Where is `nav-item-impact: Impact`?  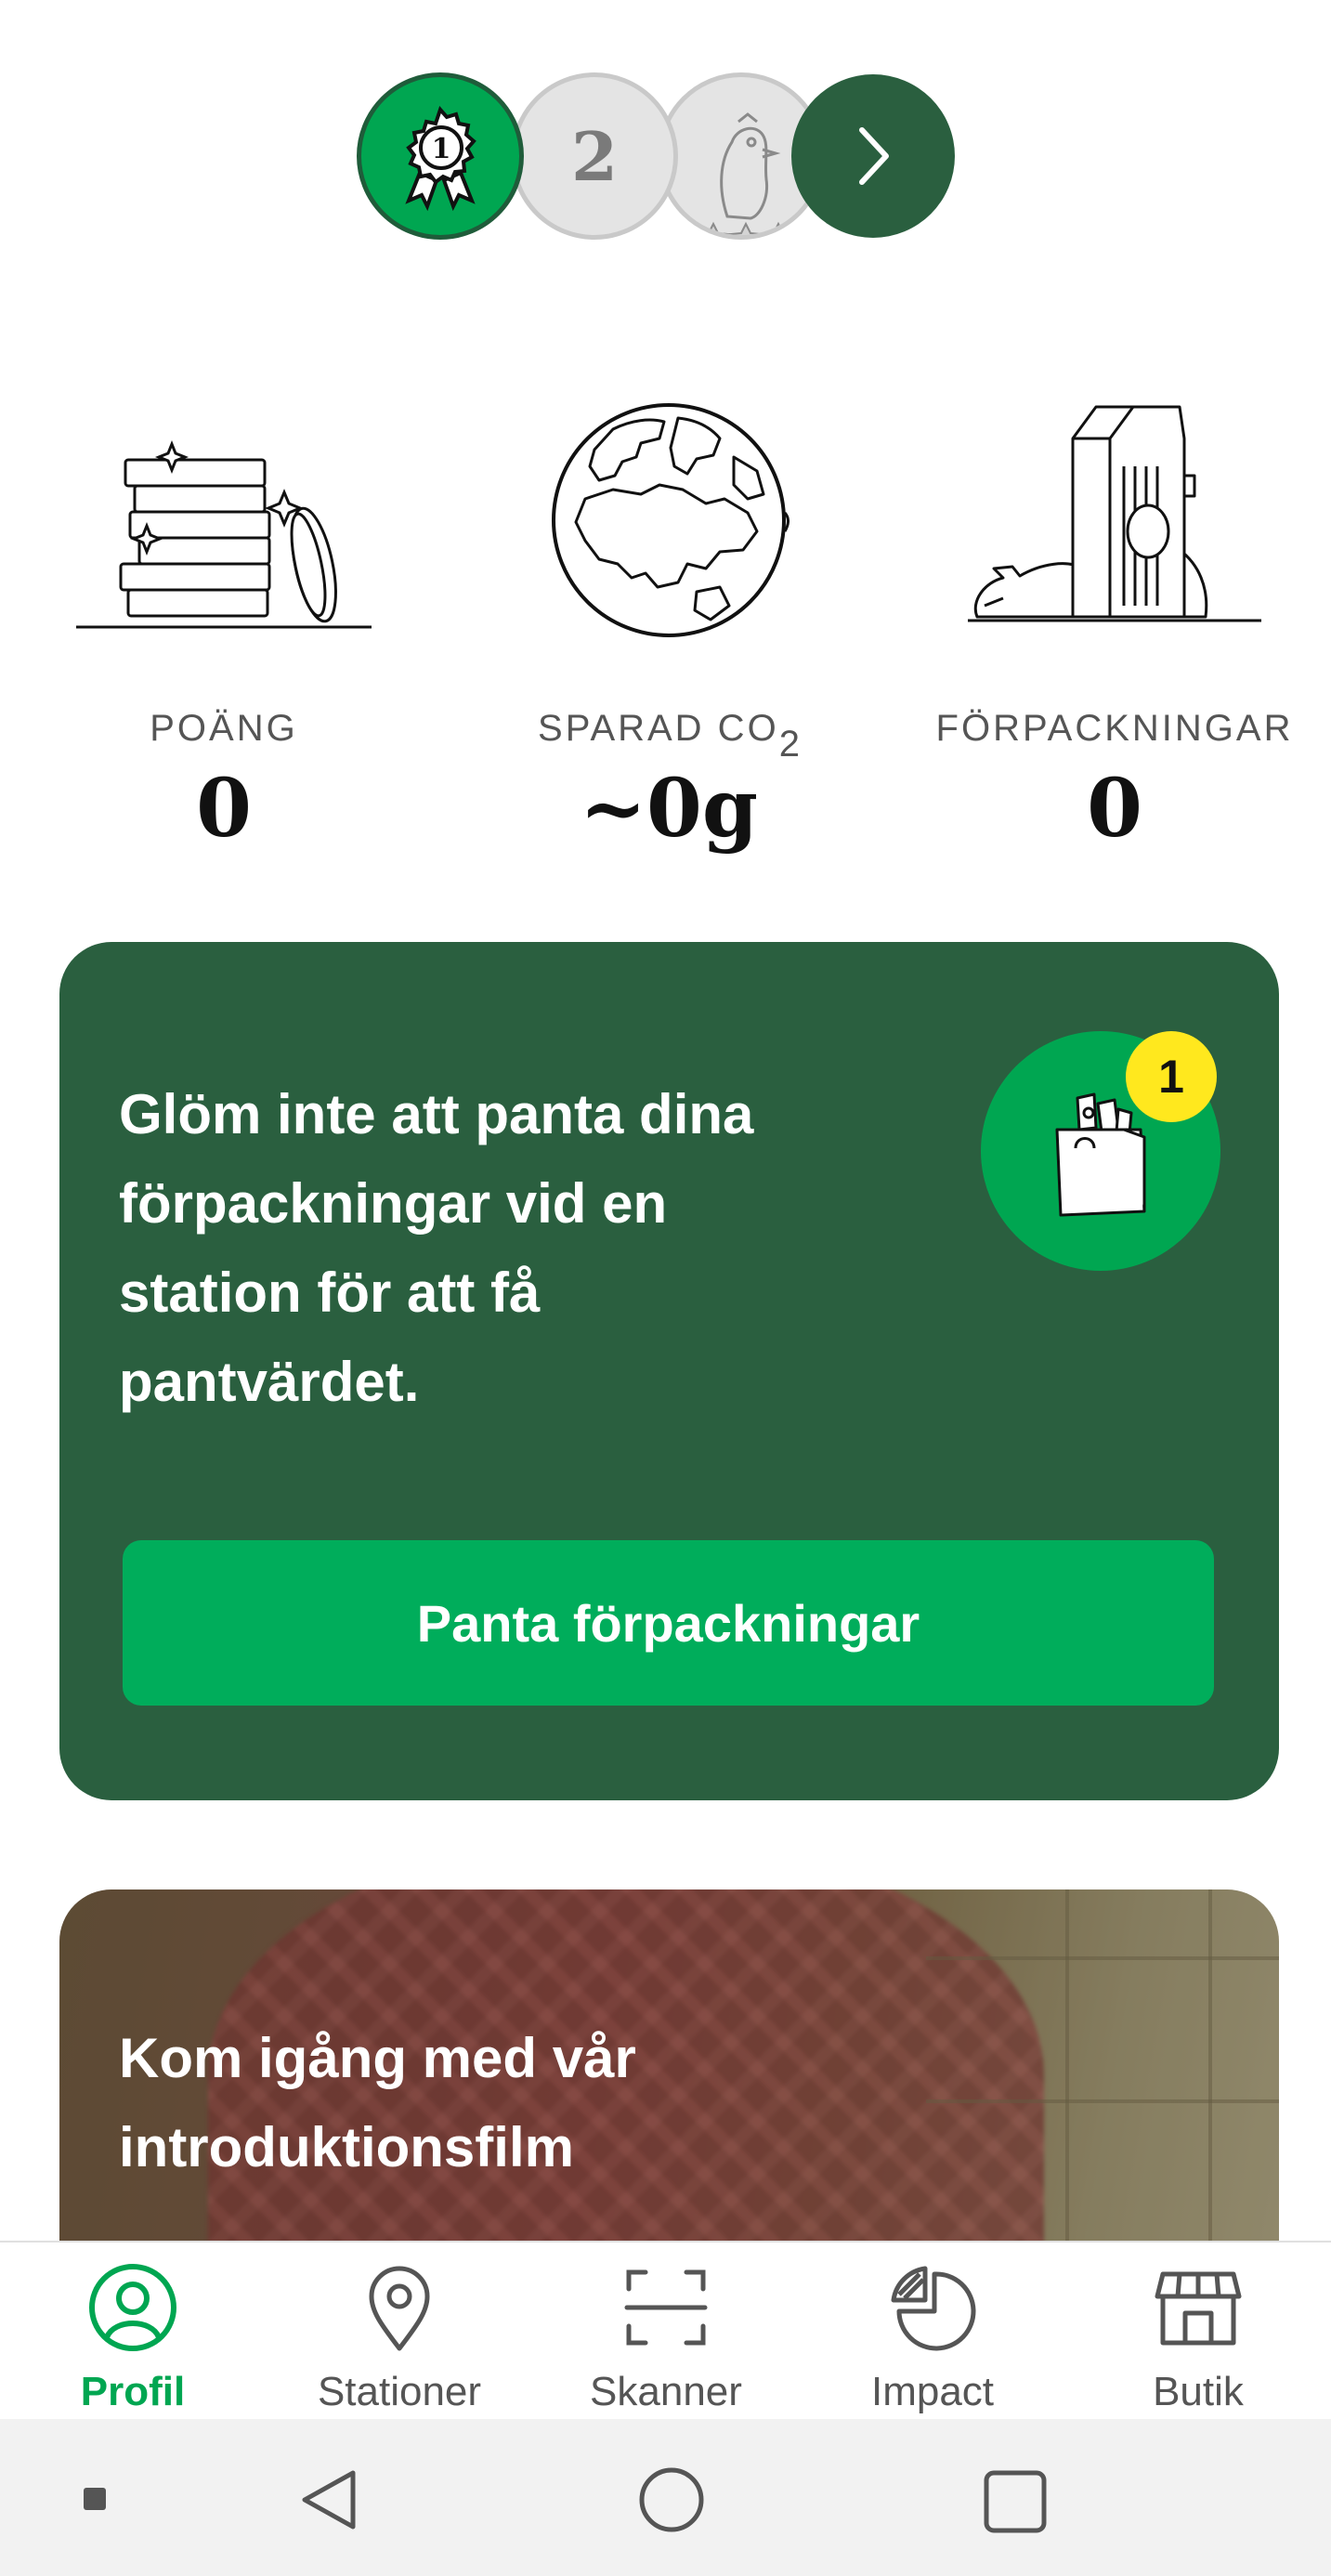
nav-item-impact: Impact is located at coordinates (932, 2332).